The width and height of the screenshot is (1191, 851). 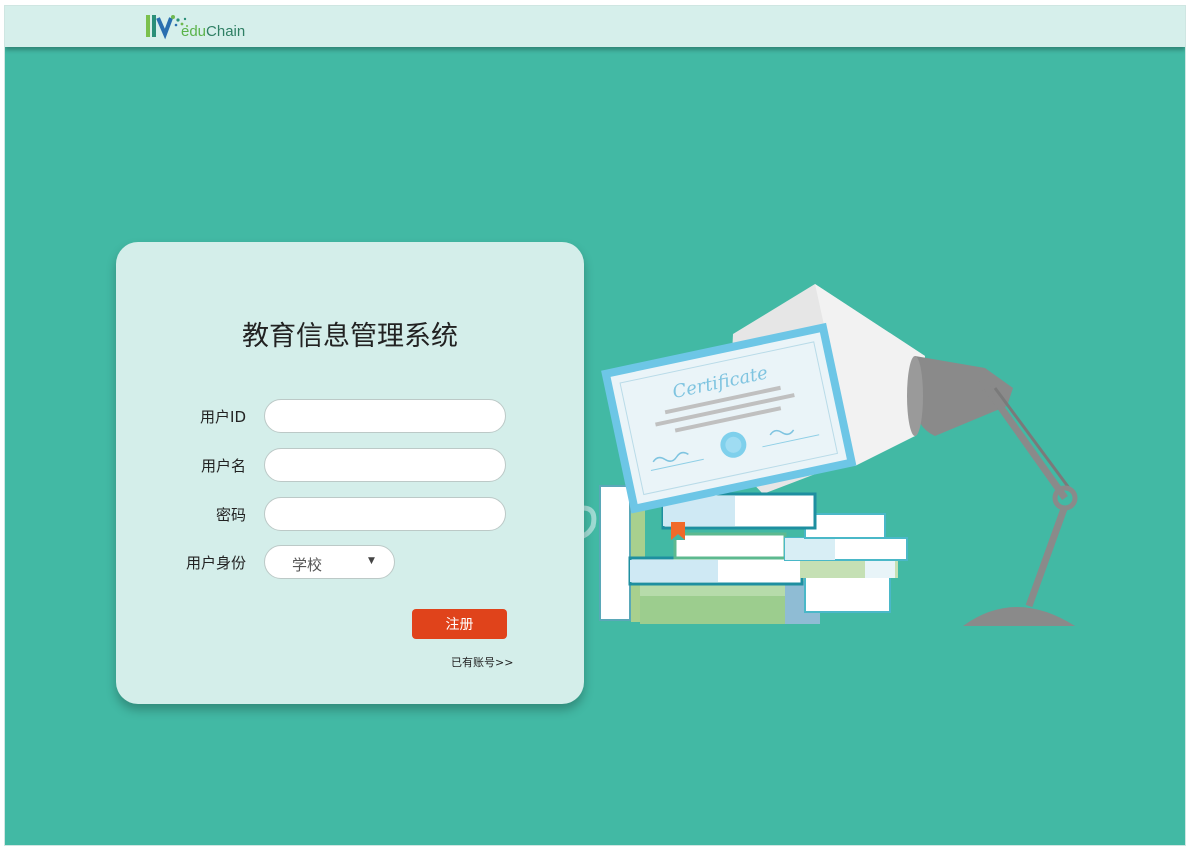 What do you see at coordinates (992, 491) in the screenshot?
I see `lamp-icon` at bounding box center [992, 491].